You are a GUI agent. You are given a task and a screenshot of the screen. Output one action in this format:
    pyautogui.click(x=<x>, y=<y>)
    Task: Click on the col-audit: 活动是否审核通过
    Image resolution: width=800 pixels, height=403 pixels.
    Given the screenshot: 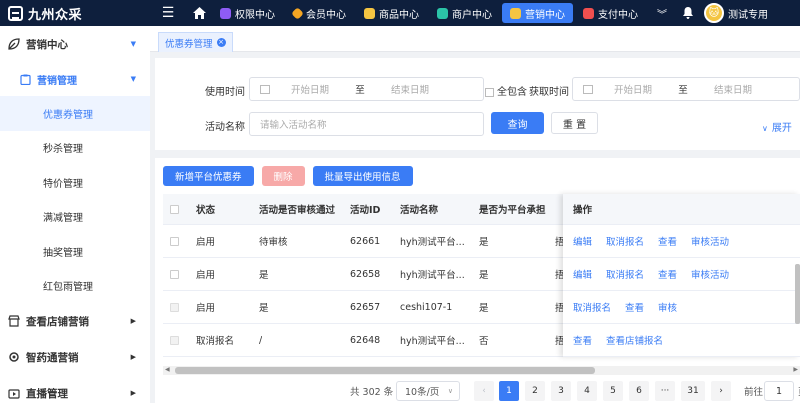 What is the action you would take?
    pyautogui.click(x=297, y=210)
    